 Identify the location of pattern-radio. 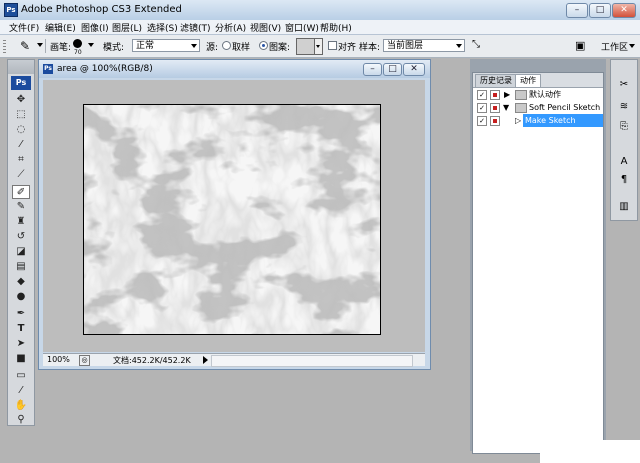
(263, 45).